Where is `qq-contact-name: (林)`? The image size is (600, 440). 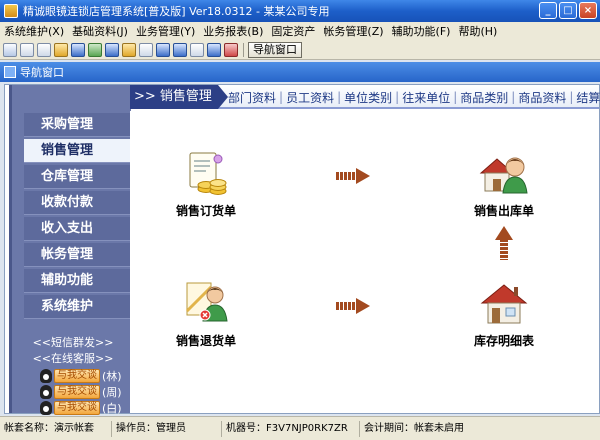 qq-contact-name: (林) is located at coordinates (112, 376).